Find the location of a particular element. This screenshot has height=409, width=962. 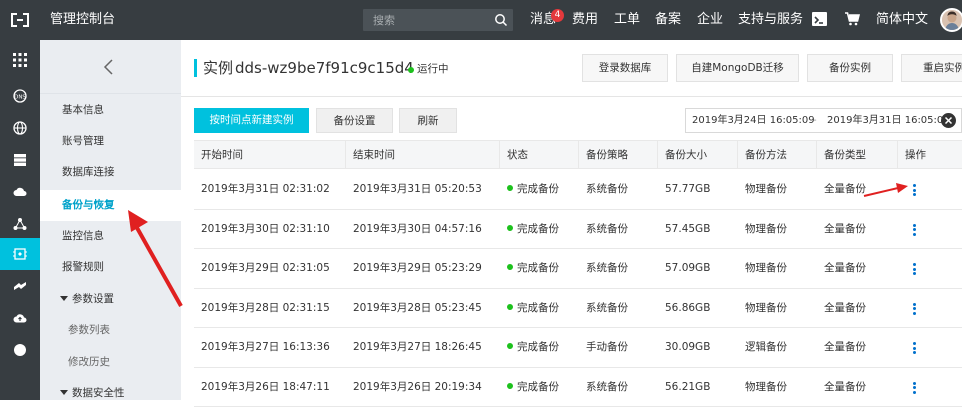

refresh-button: 刷新 is located at coordinates (428, 120).